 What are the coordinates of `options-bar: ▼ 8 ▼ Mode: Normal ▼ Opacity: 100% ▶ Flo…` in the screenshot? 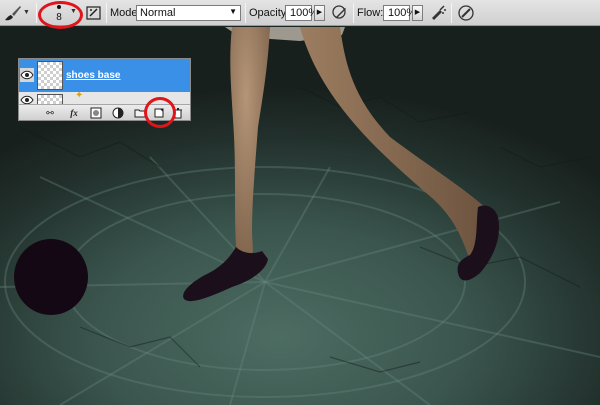 It's located at (300, 13).